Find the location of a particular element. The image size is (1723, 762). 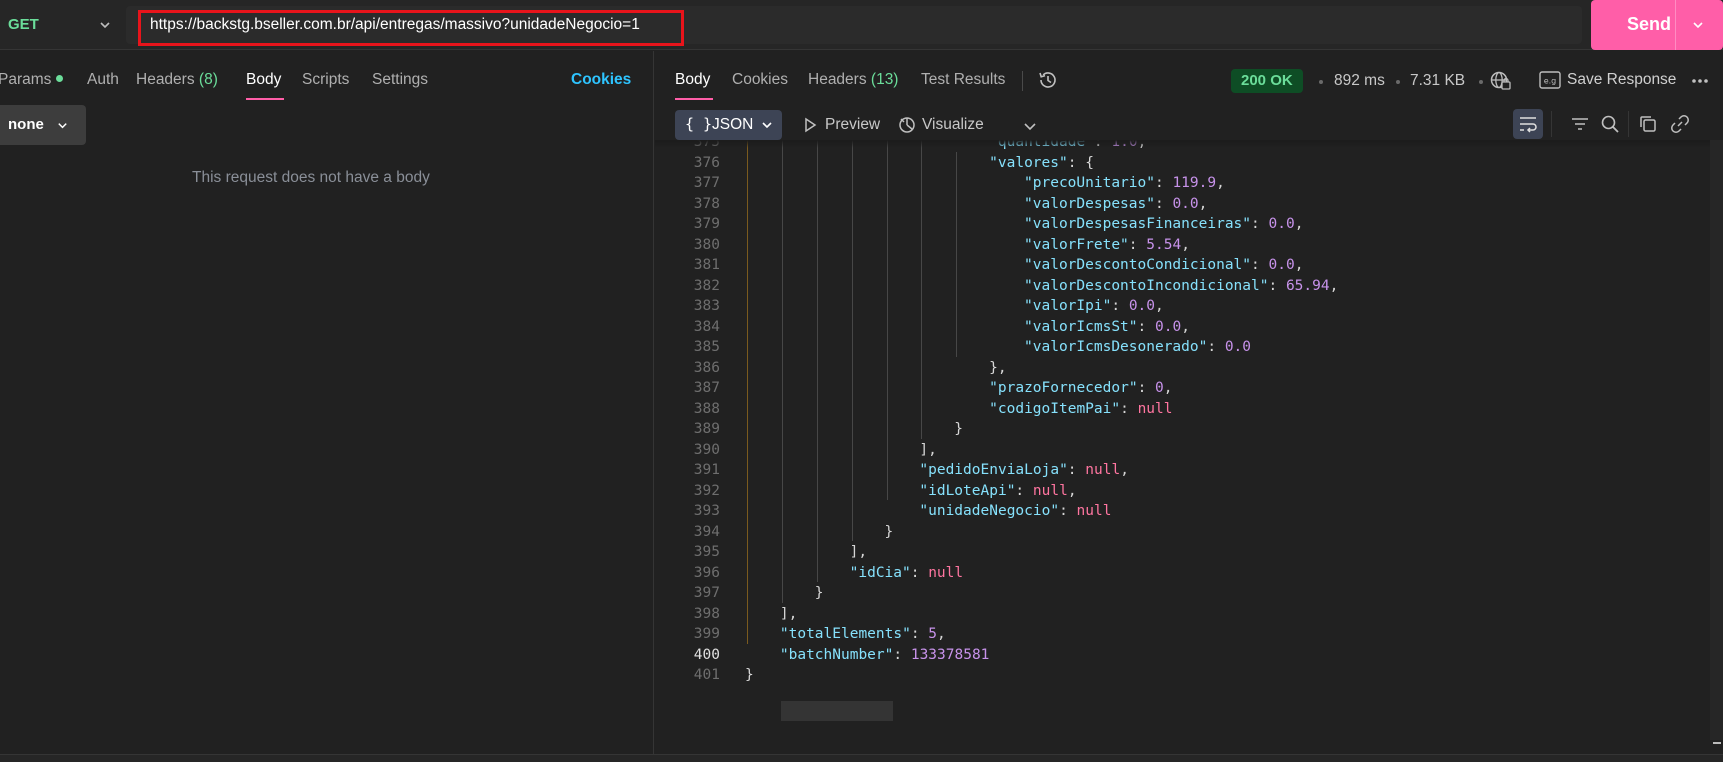

line-number: 400 is located at coordinates (706, 654).